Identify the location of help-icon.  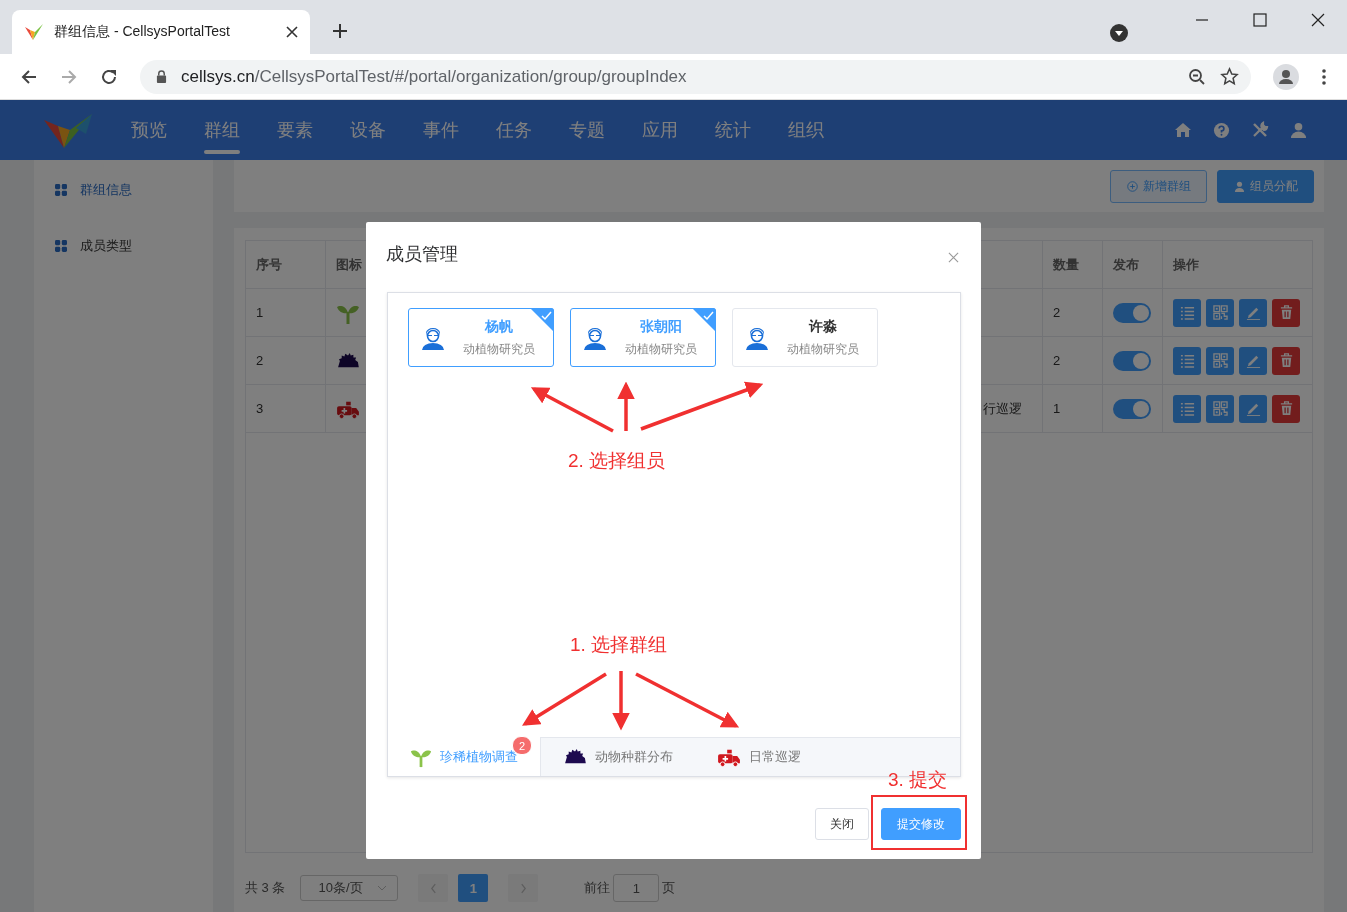
(1221, 130).